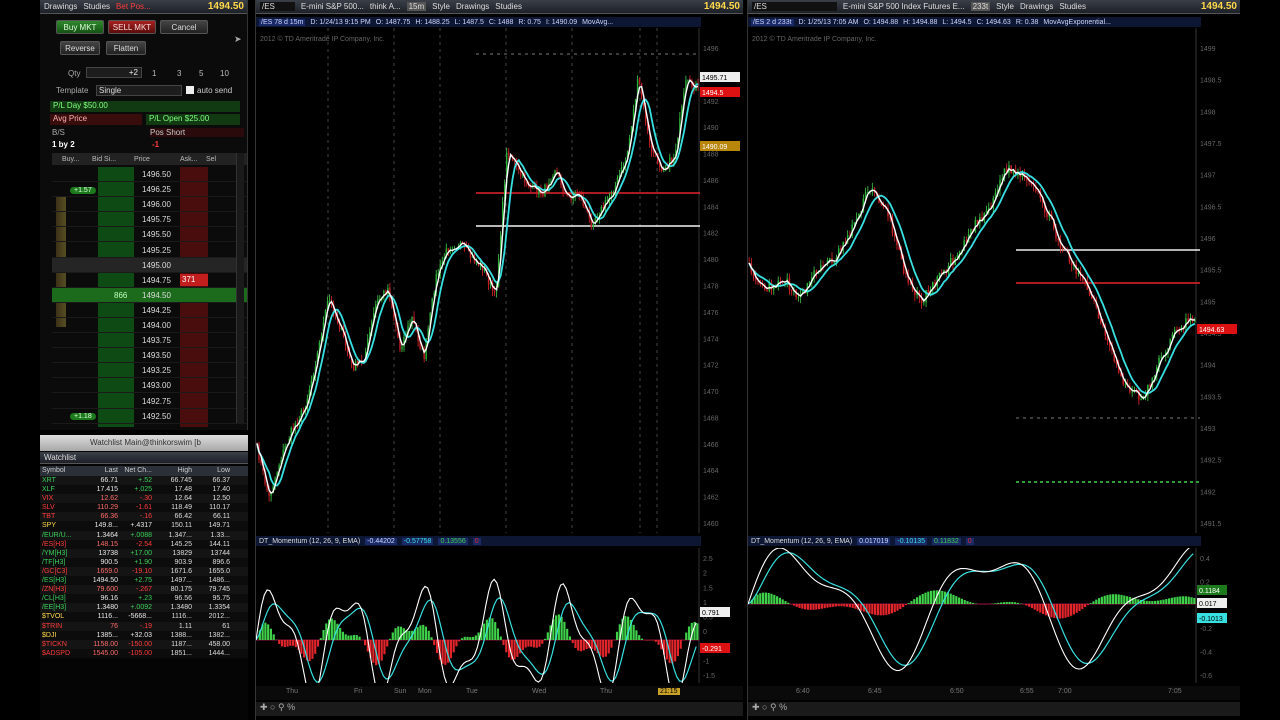 The height and width of the screenshot is (720, 1280). I want to click on reverse-button: Reverse, so click(80, 48).